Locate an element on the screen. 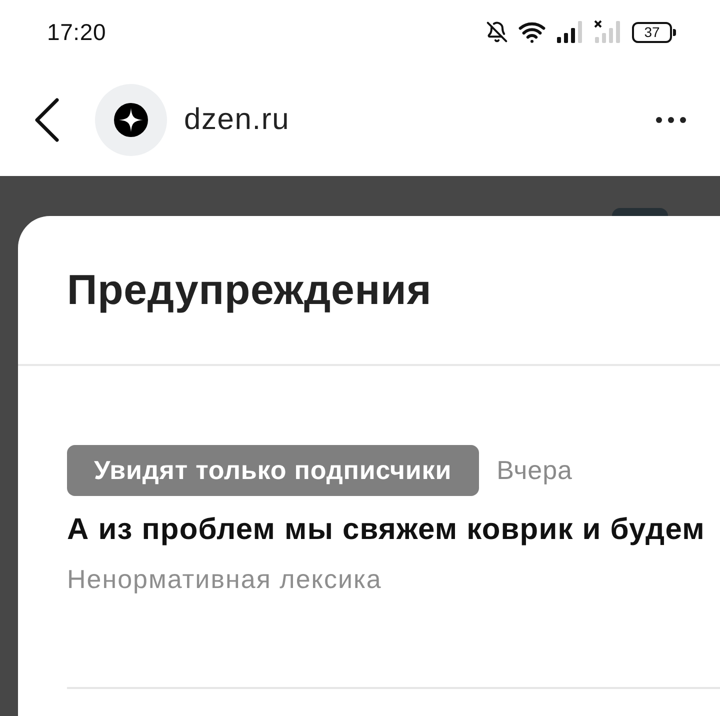 This screenshot has height=716, width=720. chevron-left-icon is located at coordinates (47, 120).